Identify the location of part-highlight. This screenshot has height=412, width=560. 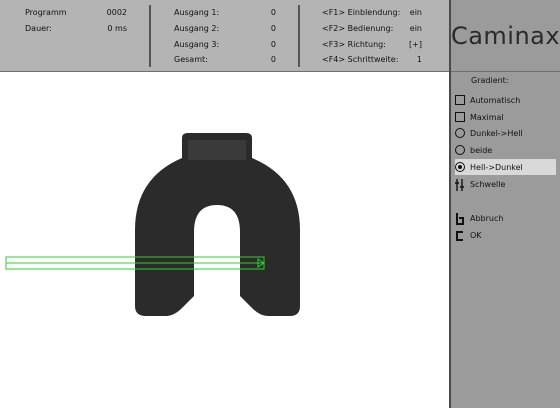
(217, 150).